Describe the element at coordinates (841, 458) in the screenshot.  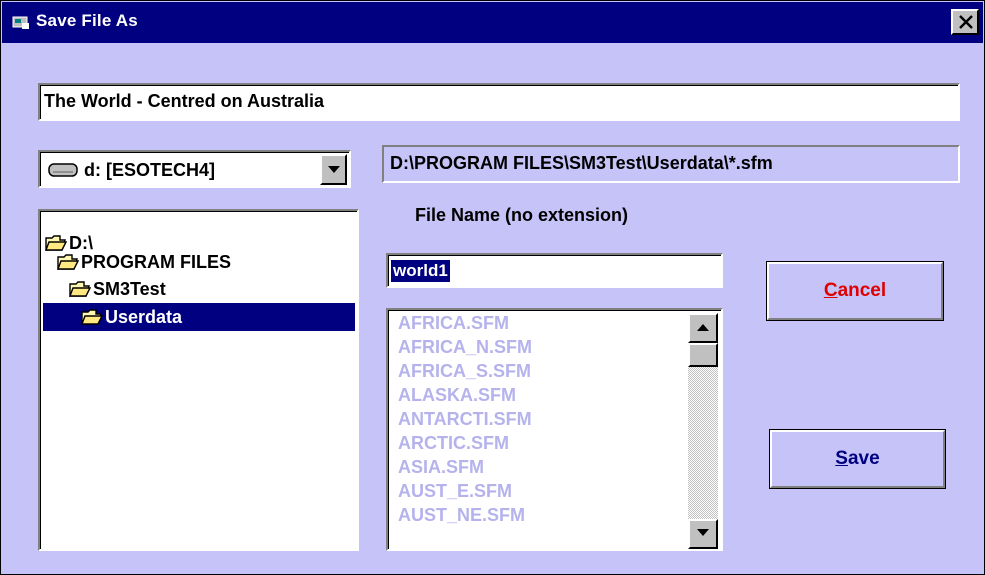
I see `save-mnemonic: S` at that location.